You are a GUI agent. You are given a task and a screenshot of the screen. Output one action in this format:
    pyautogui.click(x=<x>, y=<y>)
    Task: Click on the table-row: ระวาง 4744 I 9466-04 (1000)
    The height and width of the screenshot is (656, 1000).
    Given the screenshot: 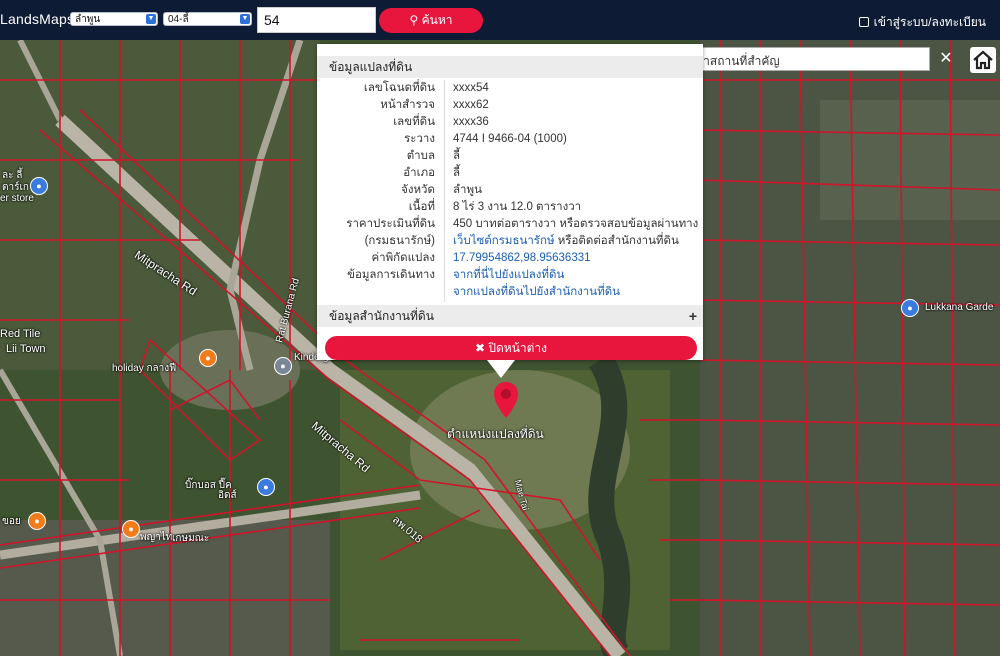 What is the action you would take?
    pyautogui.click(x=510, y=139)
    